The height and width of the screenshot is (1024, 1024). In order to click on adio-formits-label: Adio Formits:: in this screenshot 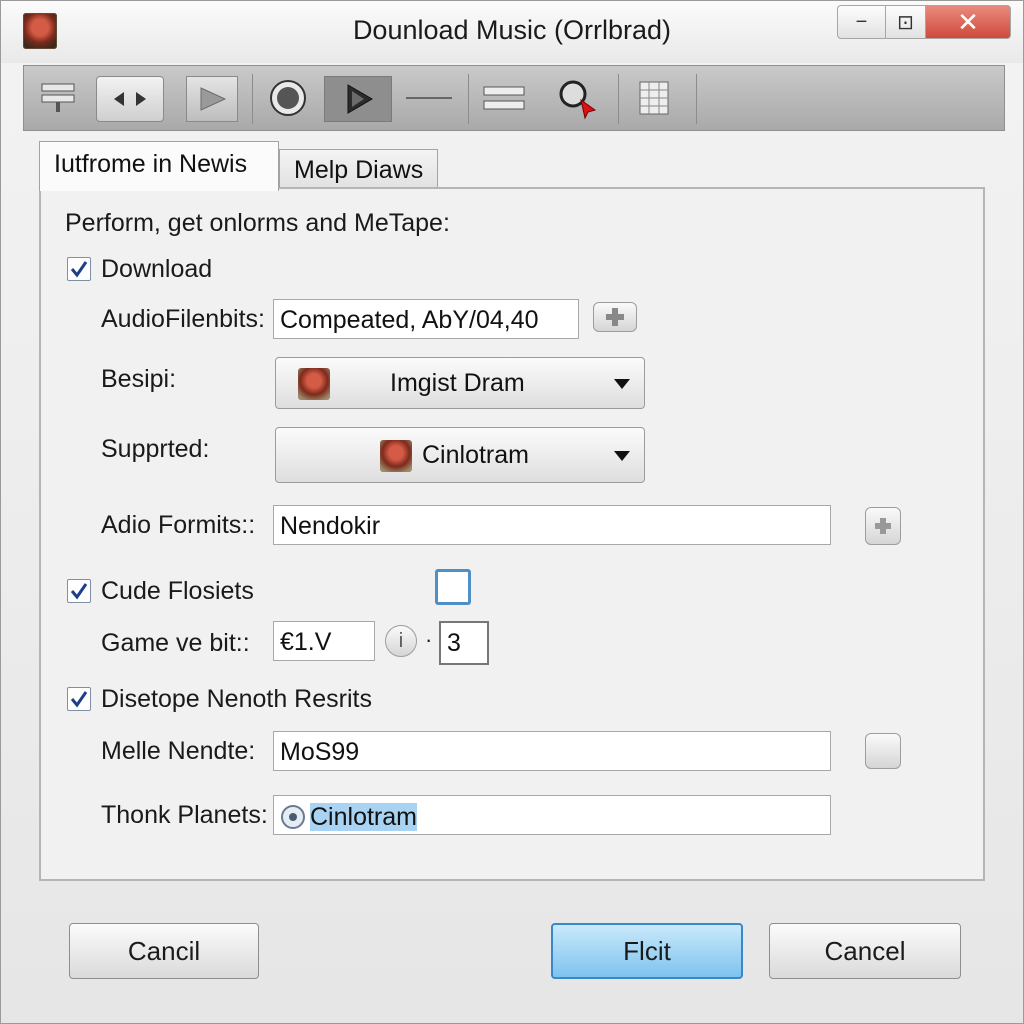, I will do `click(178, 525)`.